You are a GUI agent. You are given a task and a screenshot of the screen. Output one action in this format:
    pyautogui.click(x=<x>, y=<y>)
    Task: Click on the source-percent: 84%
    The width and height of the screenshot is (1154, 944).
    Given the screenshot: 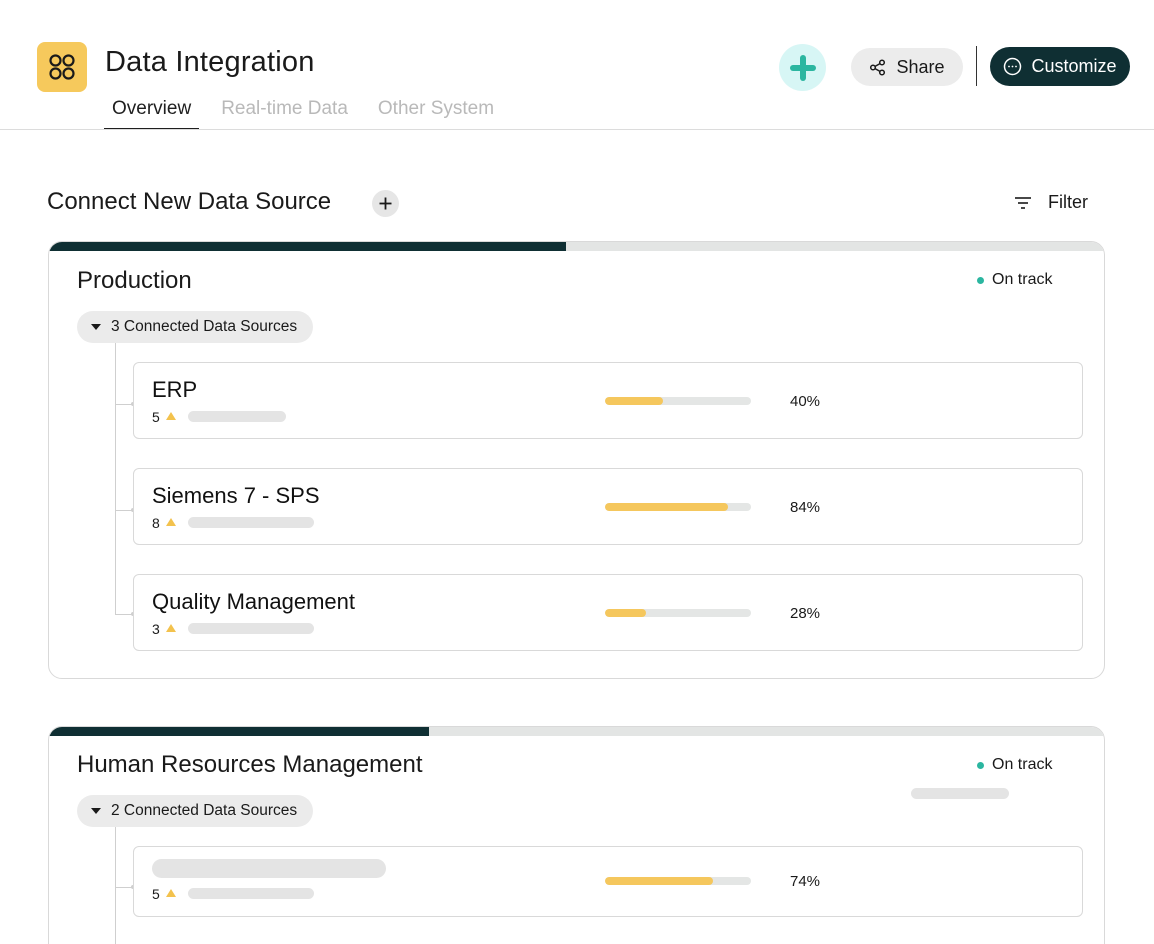 What is the action you would take?
    pyautogui.click(x=805, y=507)
    